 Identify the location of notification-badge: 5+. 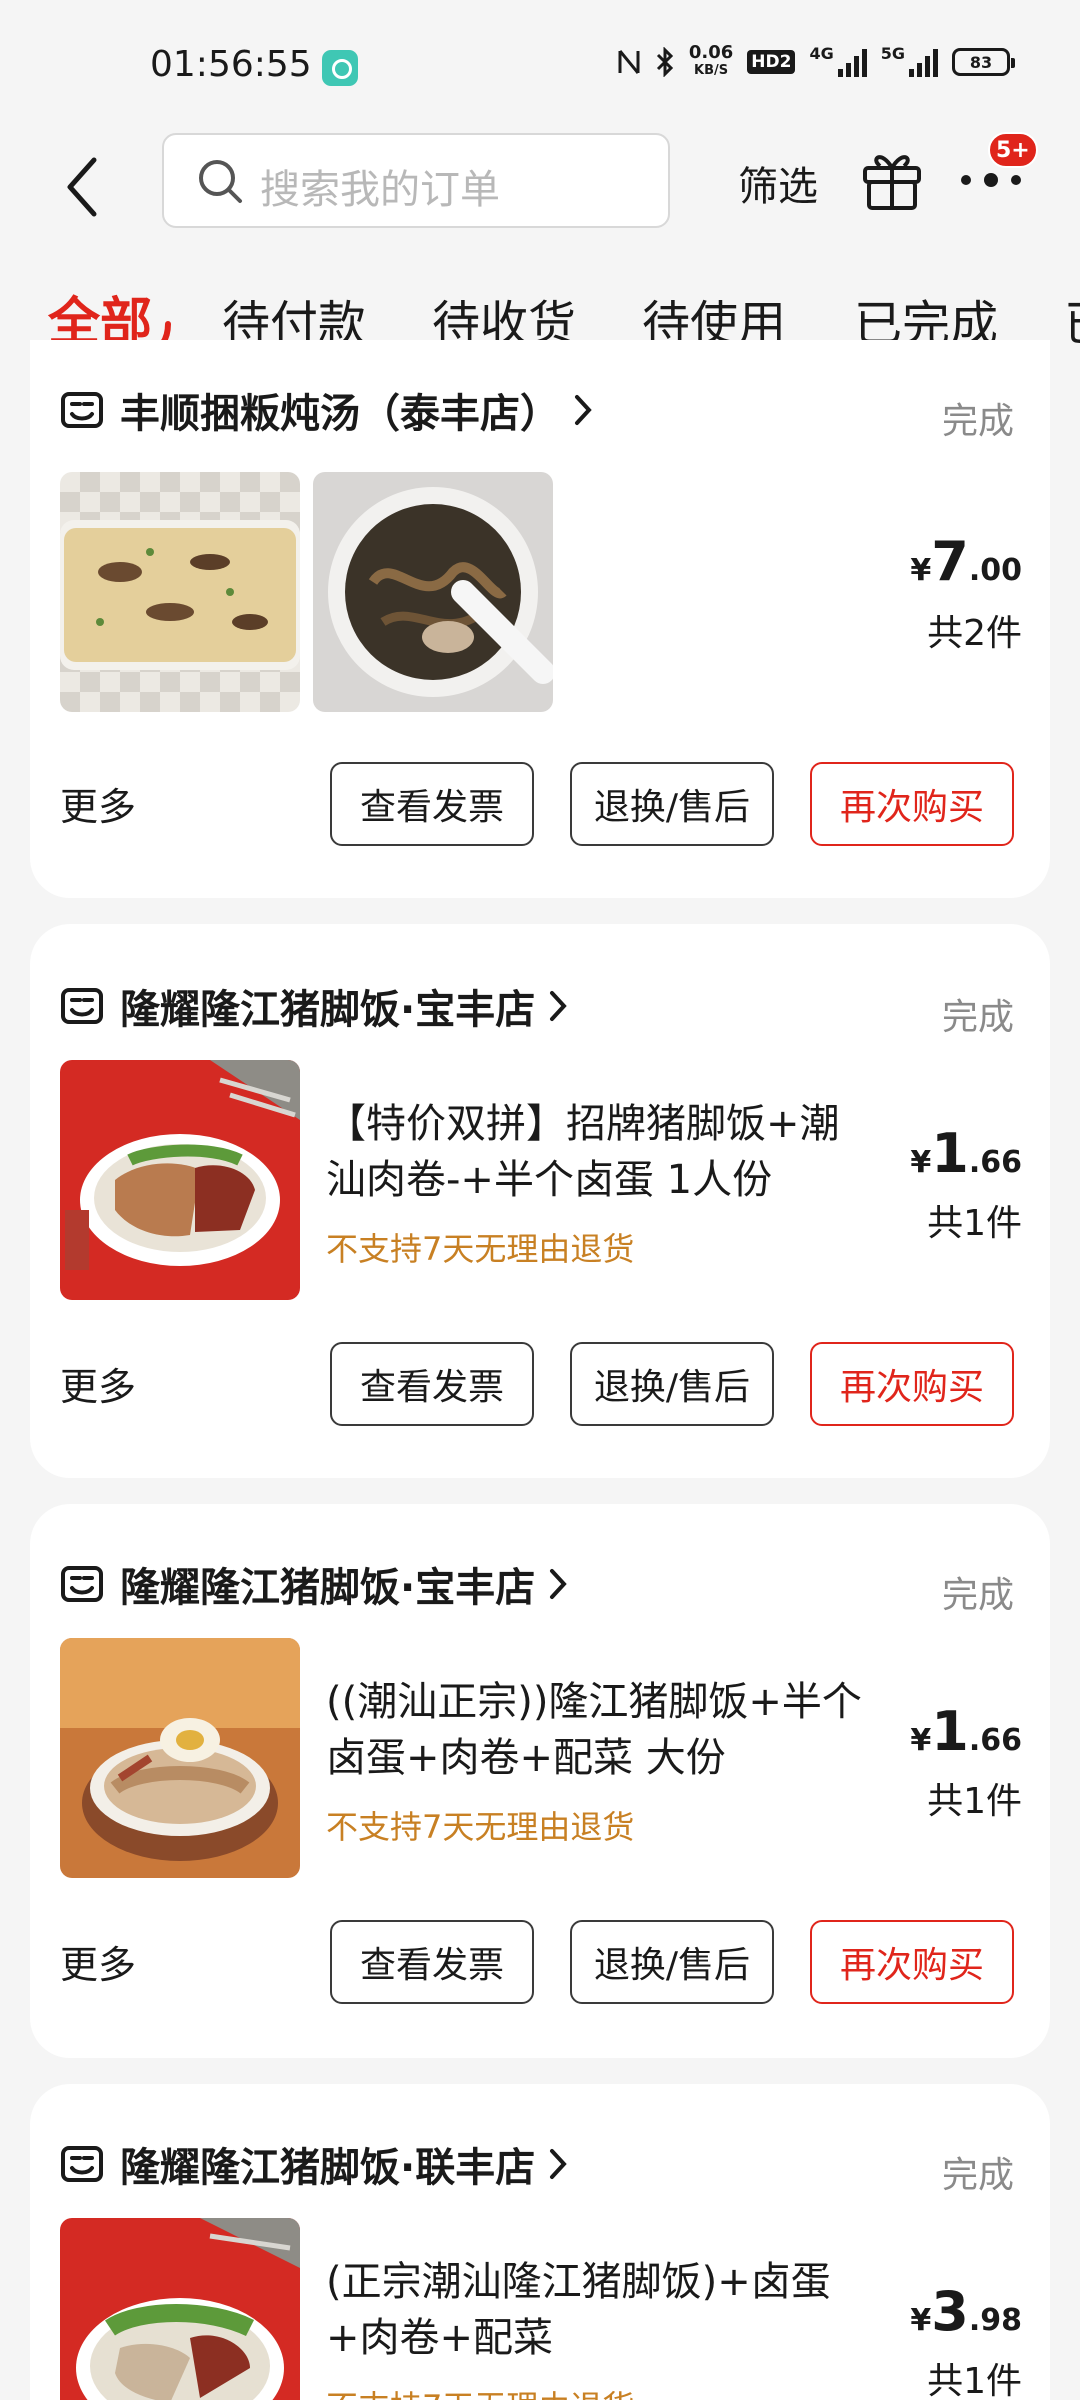
(1013, 150).